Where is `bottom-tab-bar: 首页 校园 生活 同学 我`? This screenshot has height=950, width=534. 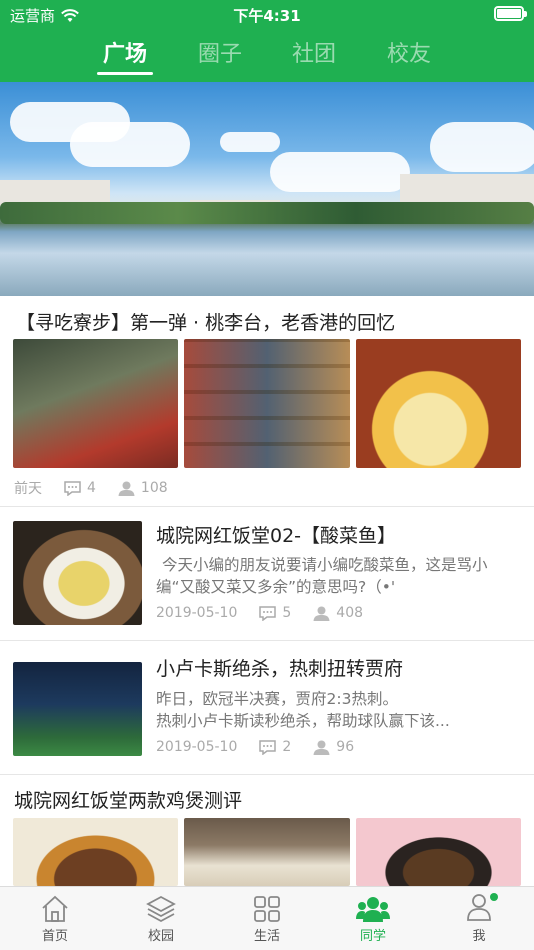 bottom-tab-bar: 首页 校园 生活 同学 我 is located at coordinates (267, 918).